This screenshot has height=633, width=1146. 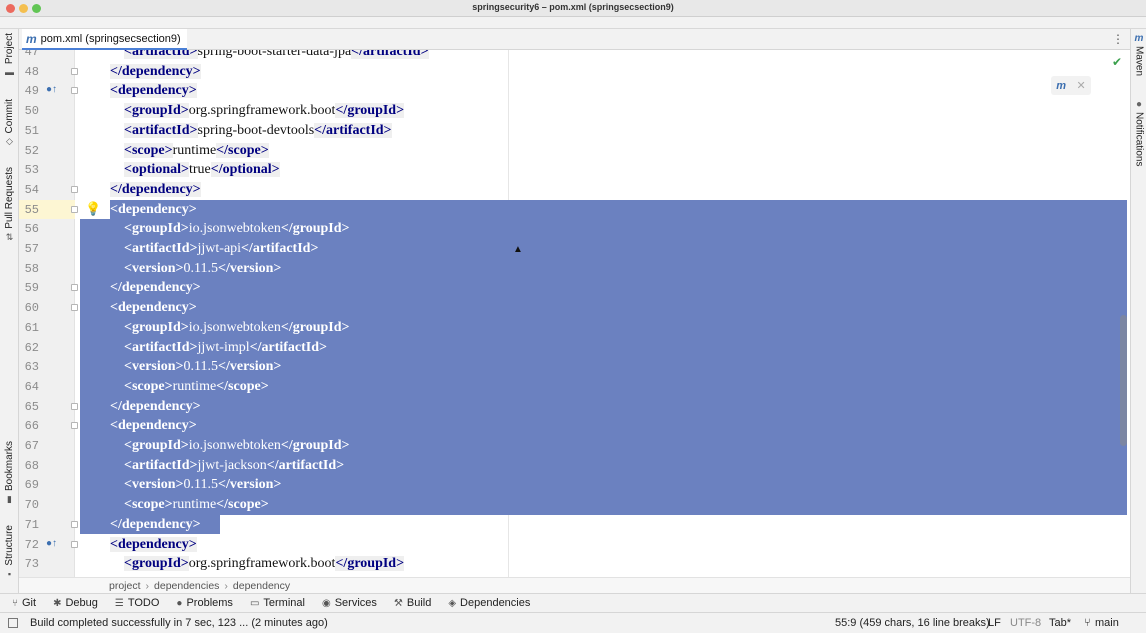 I want to click on structure-tool-tab: Structure ▪, so click(x=9, y=552).